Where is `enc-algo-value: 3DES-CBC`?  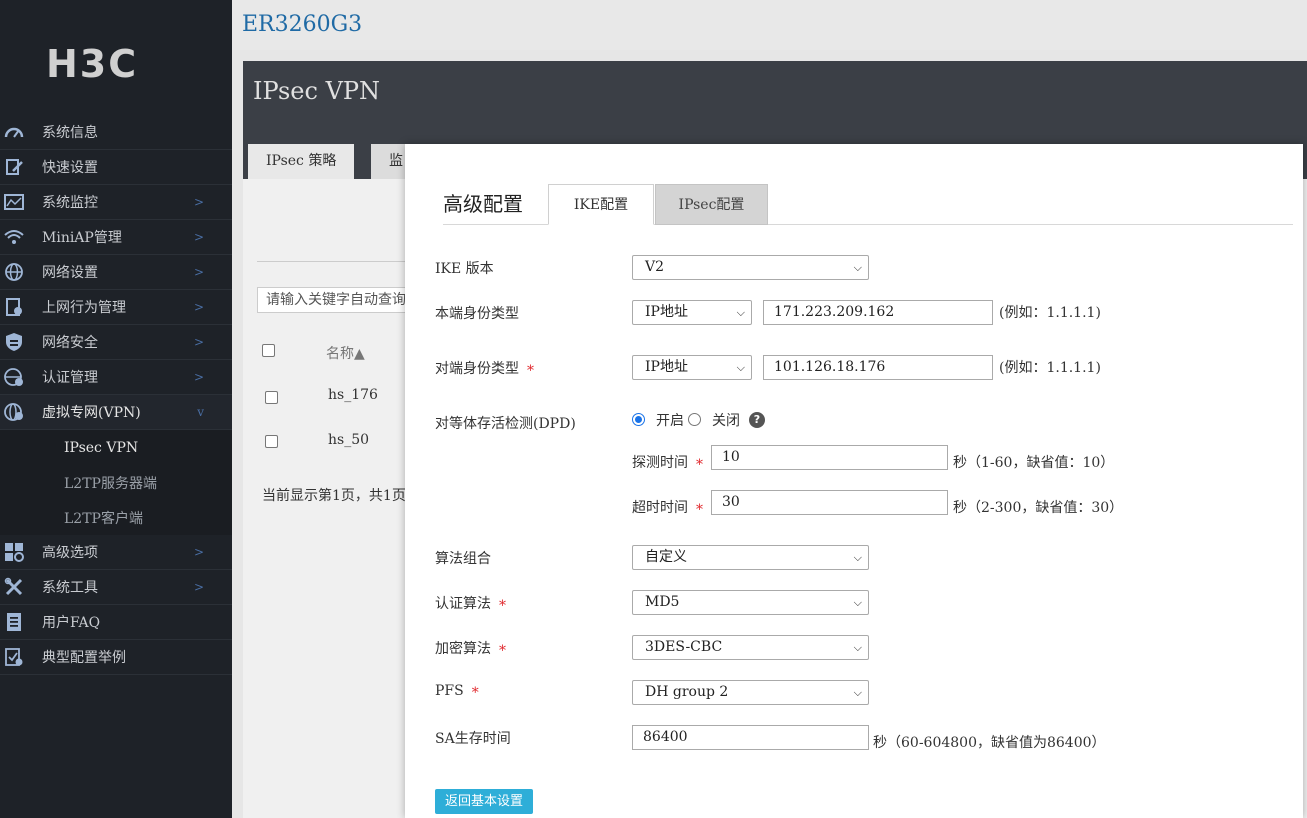
enc-algo-value: 3DES-CBC is located at coordinates (684, 647).